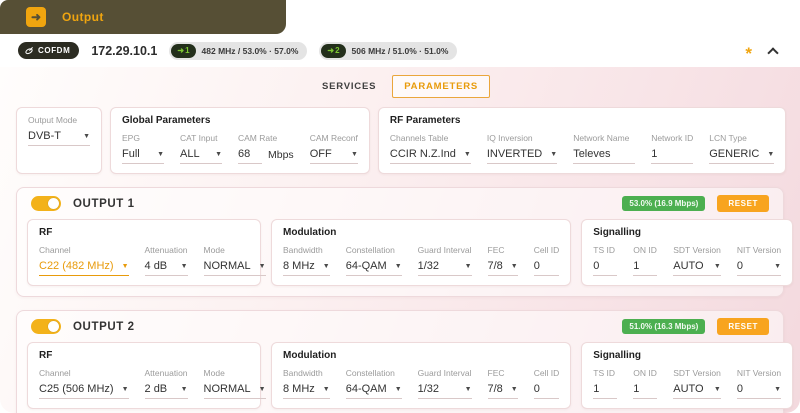 The width and height of the screenshot is (800, 413). I want to click on output-1-sdt-version-select: AUTO ▼, so click(697, 268).